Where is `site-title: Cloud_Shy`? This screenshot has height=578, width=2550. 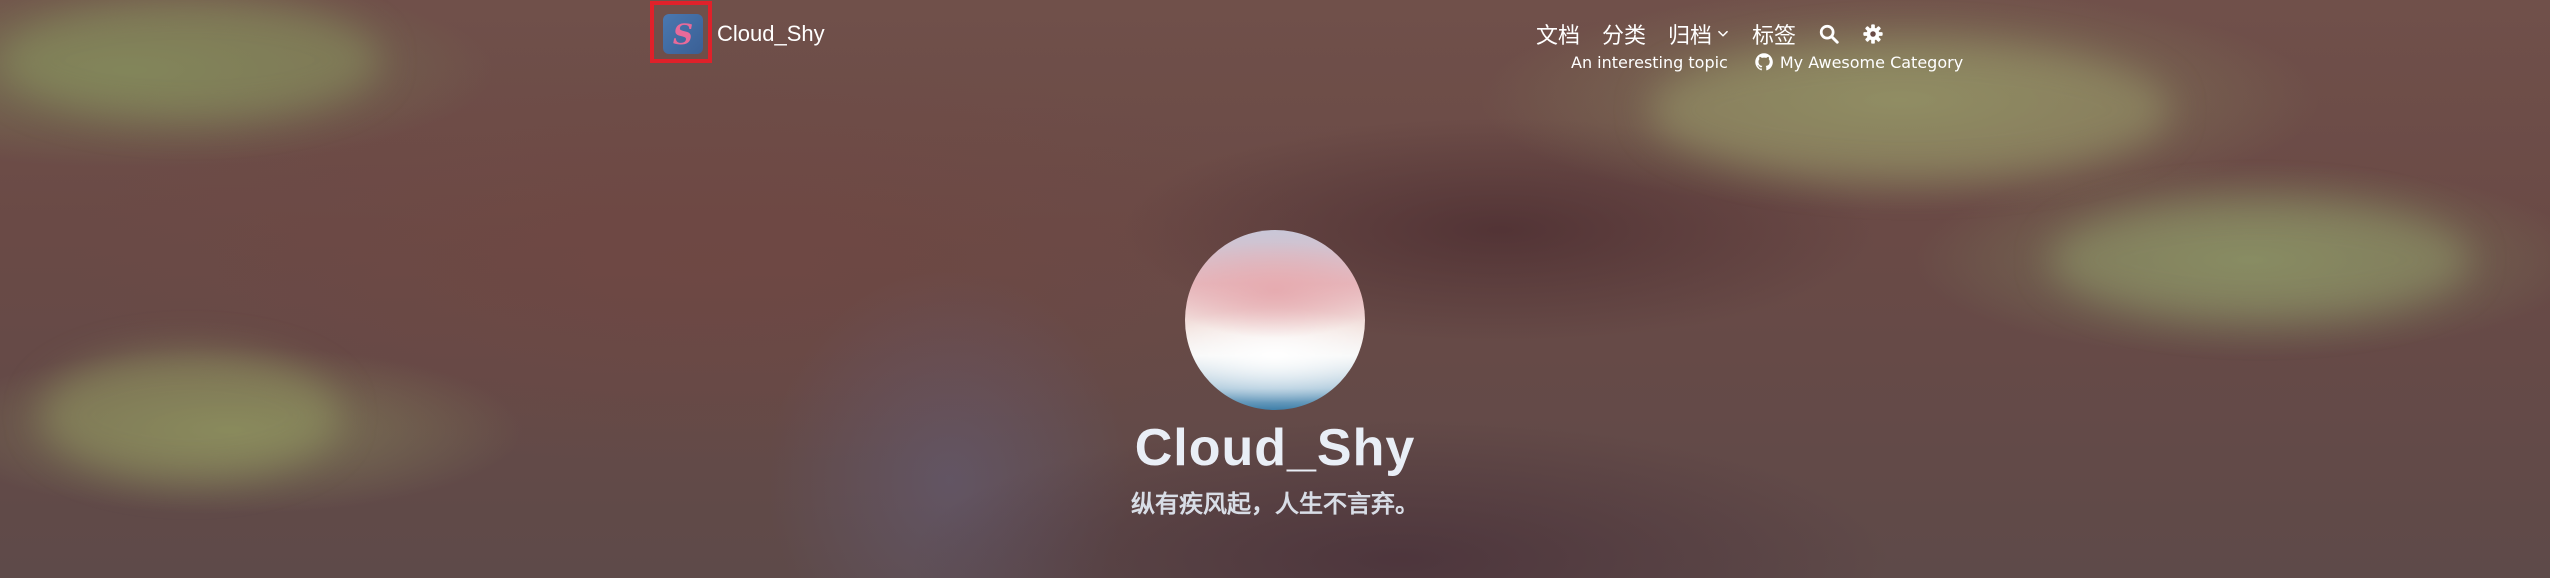
site-title: Cloud_Shy is located at coordinates (771, 34).